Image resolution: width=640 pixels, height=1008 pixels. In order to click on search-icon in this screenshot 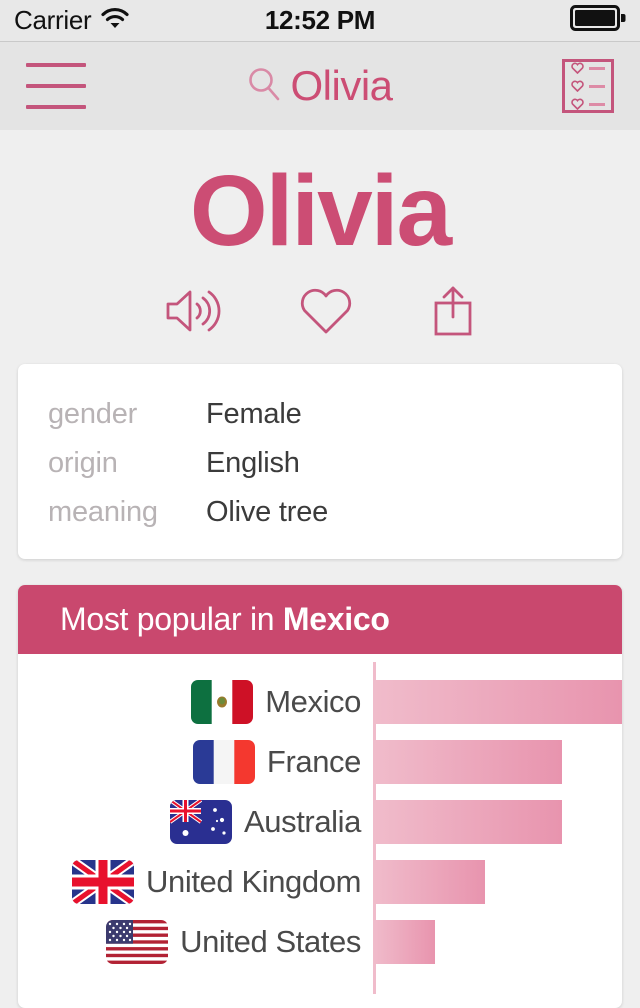, I will do `click(264, 86)`.